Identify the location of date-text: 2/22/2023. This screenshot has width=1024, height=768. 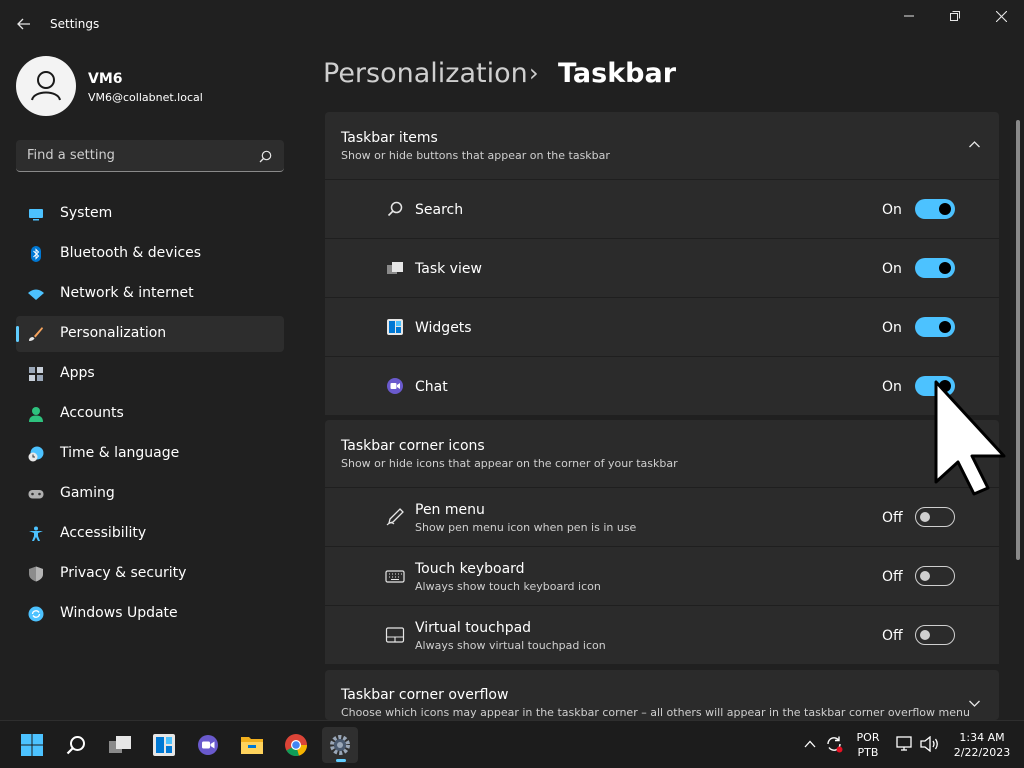
(982, 752).